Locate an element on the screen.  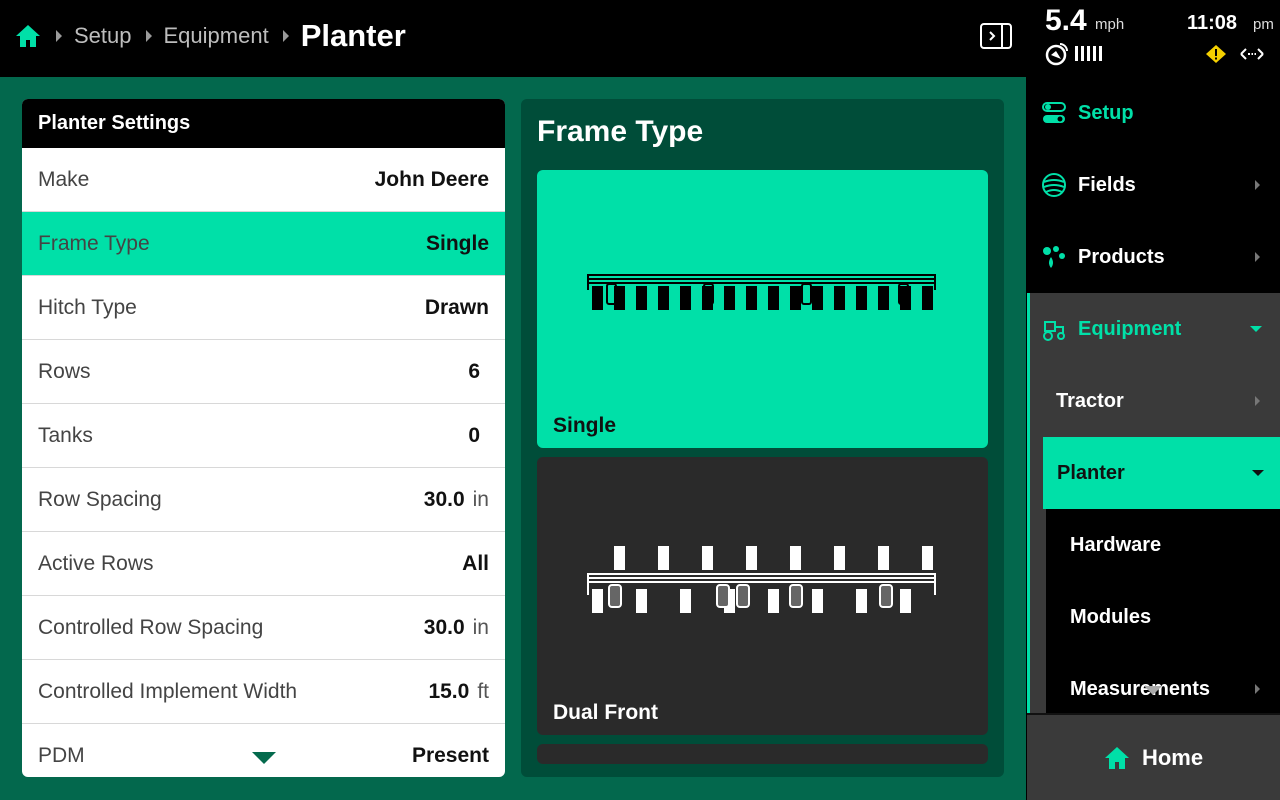
setting-row-frame-type: Frame Type Single is located at coordinates (263, 244).